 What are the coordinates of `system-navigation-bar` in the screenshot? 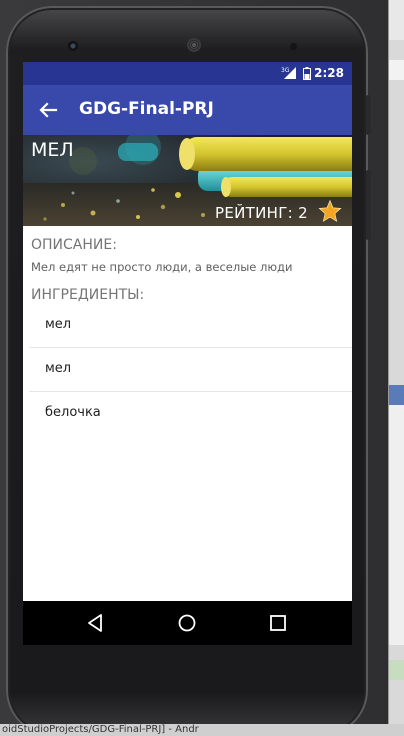 It's located at (187, 623).